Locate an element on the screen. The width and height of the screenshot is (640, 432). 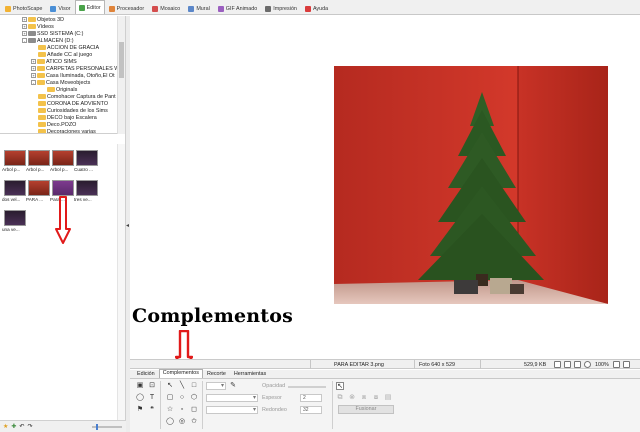
tab-mosaico: Mosaico is located at coordinates (166, 8).